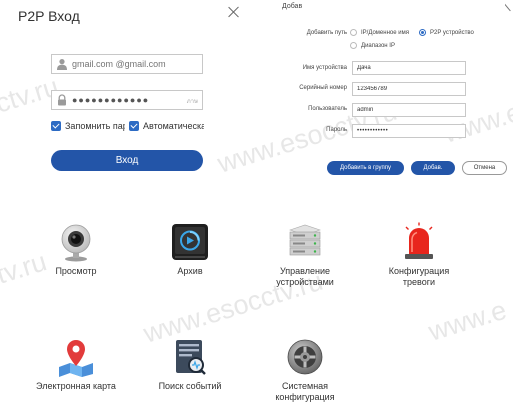  I want to click on watermark: www.e, so click(467, 320).